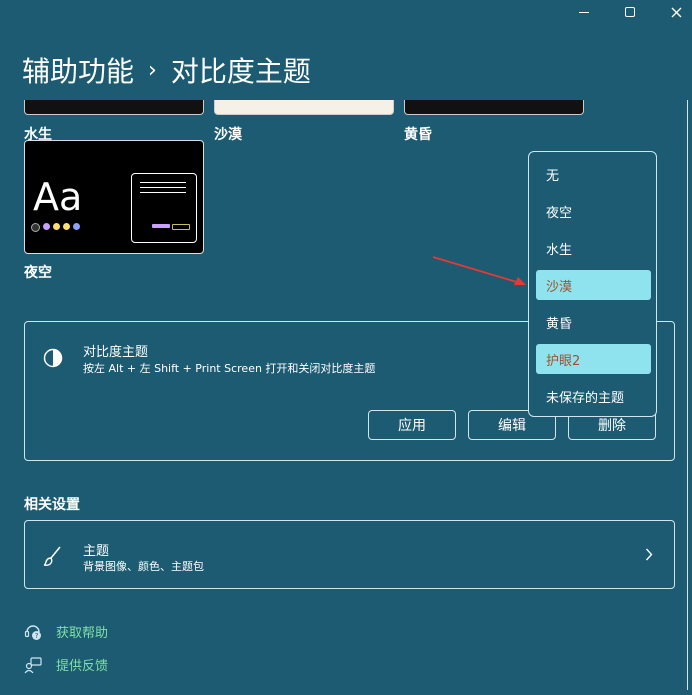 This screenshot has width=692, height=695. Describe the element at coordinates (78, 70) in the screenshot. I see `breadcrumb-parent: 辅助功能` at that location.